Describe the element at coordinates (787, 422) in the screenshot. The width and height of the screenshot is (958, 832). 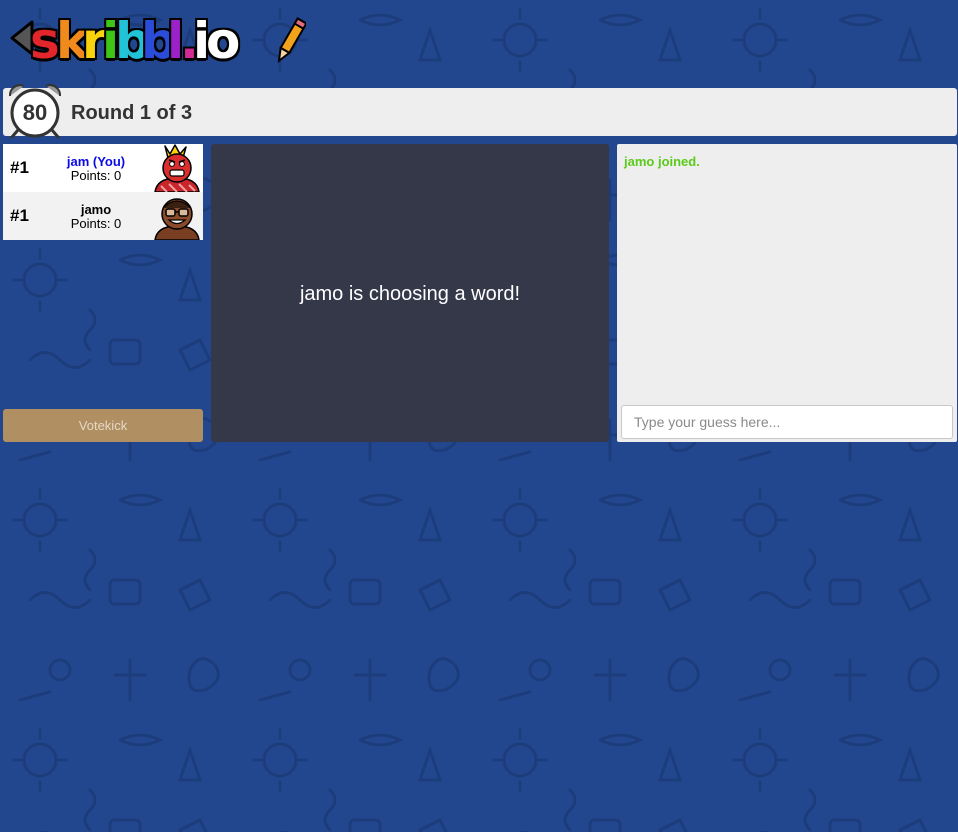
I see `guess-input` at that location.